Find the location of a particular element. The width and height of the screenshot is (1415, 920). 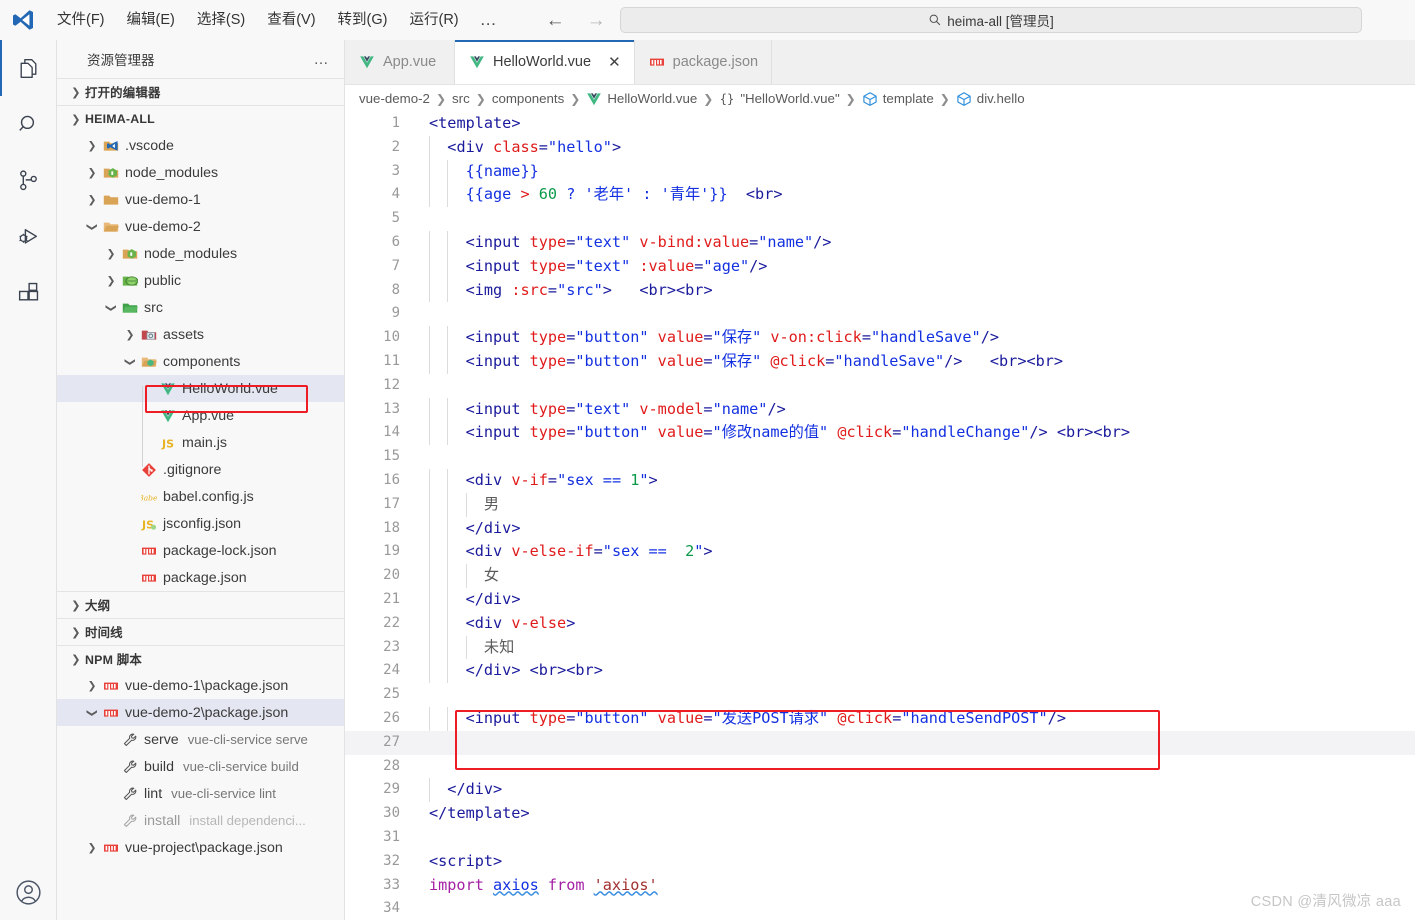

code-line: 20 女 is located at coordinates (880, 576).